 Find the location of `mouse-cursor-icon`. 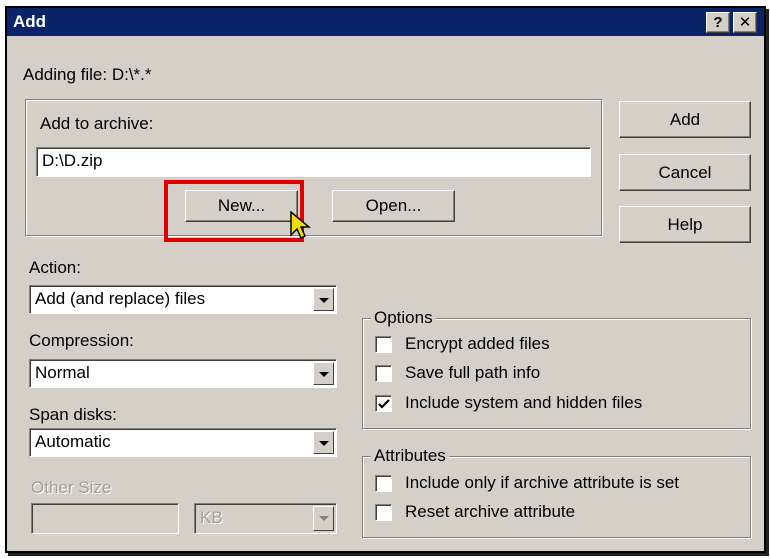

mouse-cursor-icon is located at coordinates (300, 225).